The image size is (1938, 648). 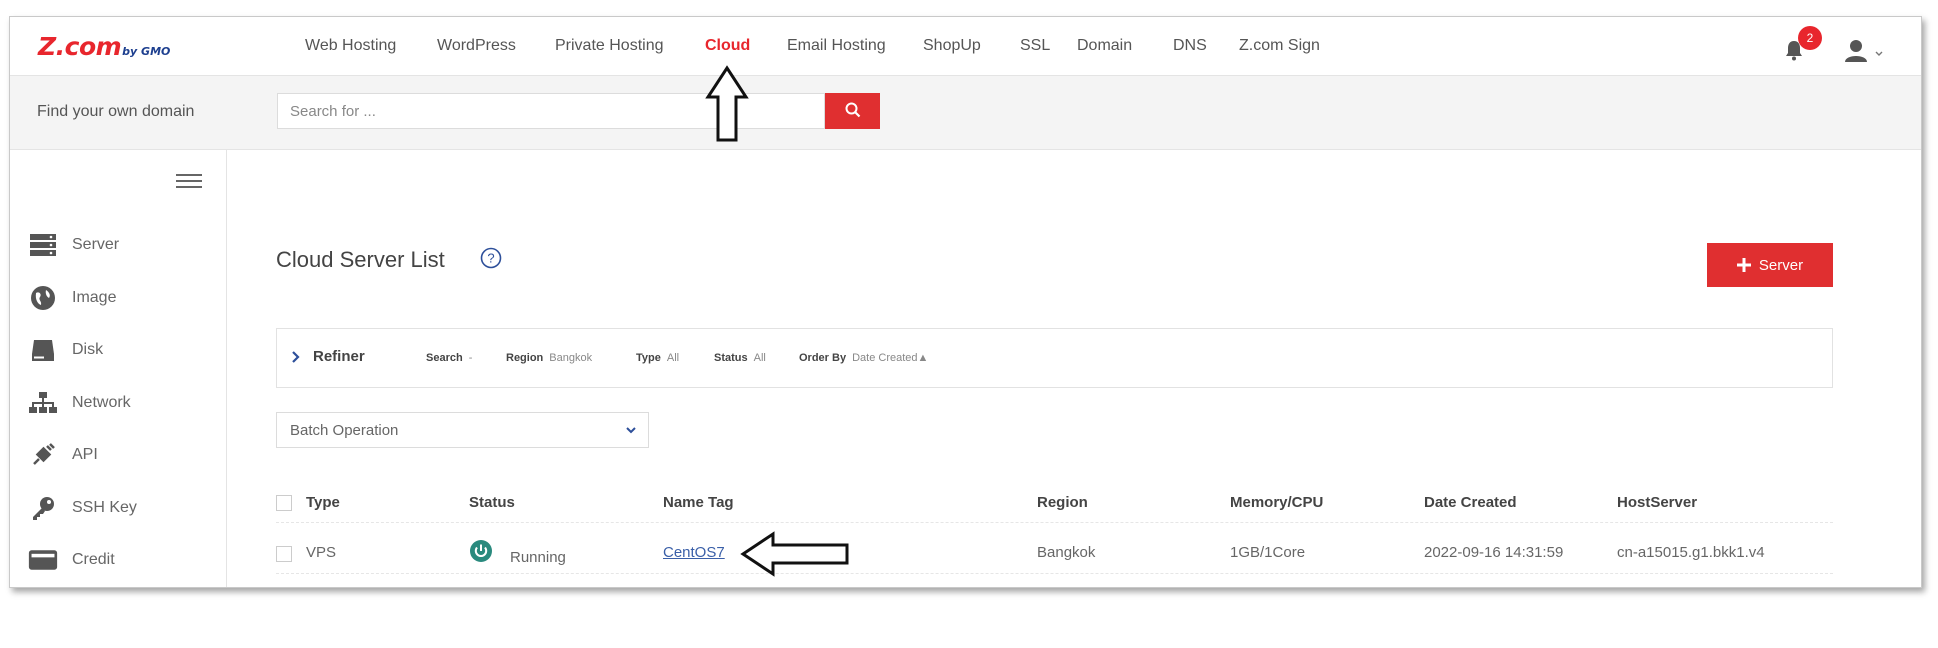 I want to click on nav-shopup: ShopUp, so click(x=952, y=46).